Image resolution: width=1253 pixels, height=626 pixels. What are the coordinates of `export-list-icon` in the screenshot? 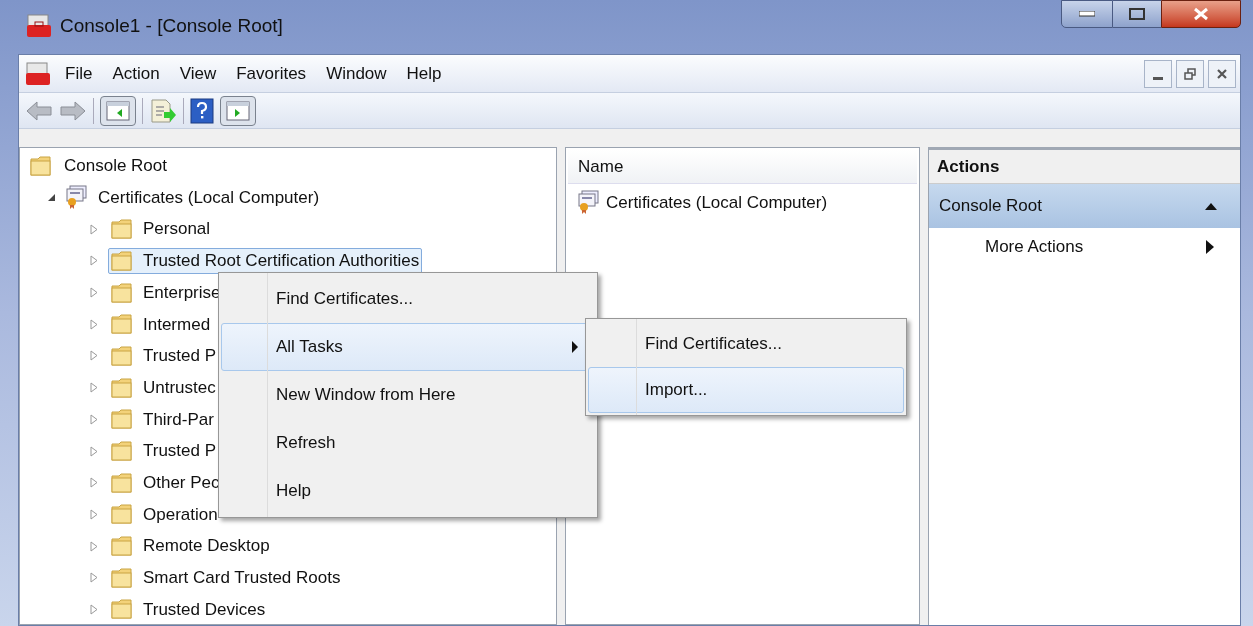 It's located at (163, 110).